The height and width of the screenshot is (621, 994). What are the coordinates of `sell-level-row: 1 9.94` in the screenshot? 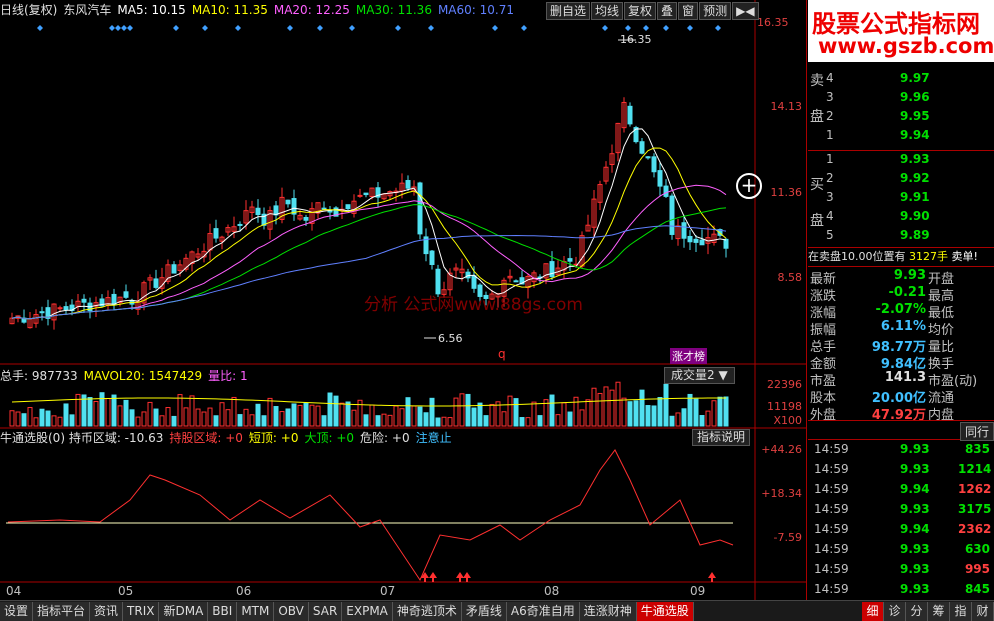 It's located at (901, 137).